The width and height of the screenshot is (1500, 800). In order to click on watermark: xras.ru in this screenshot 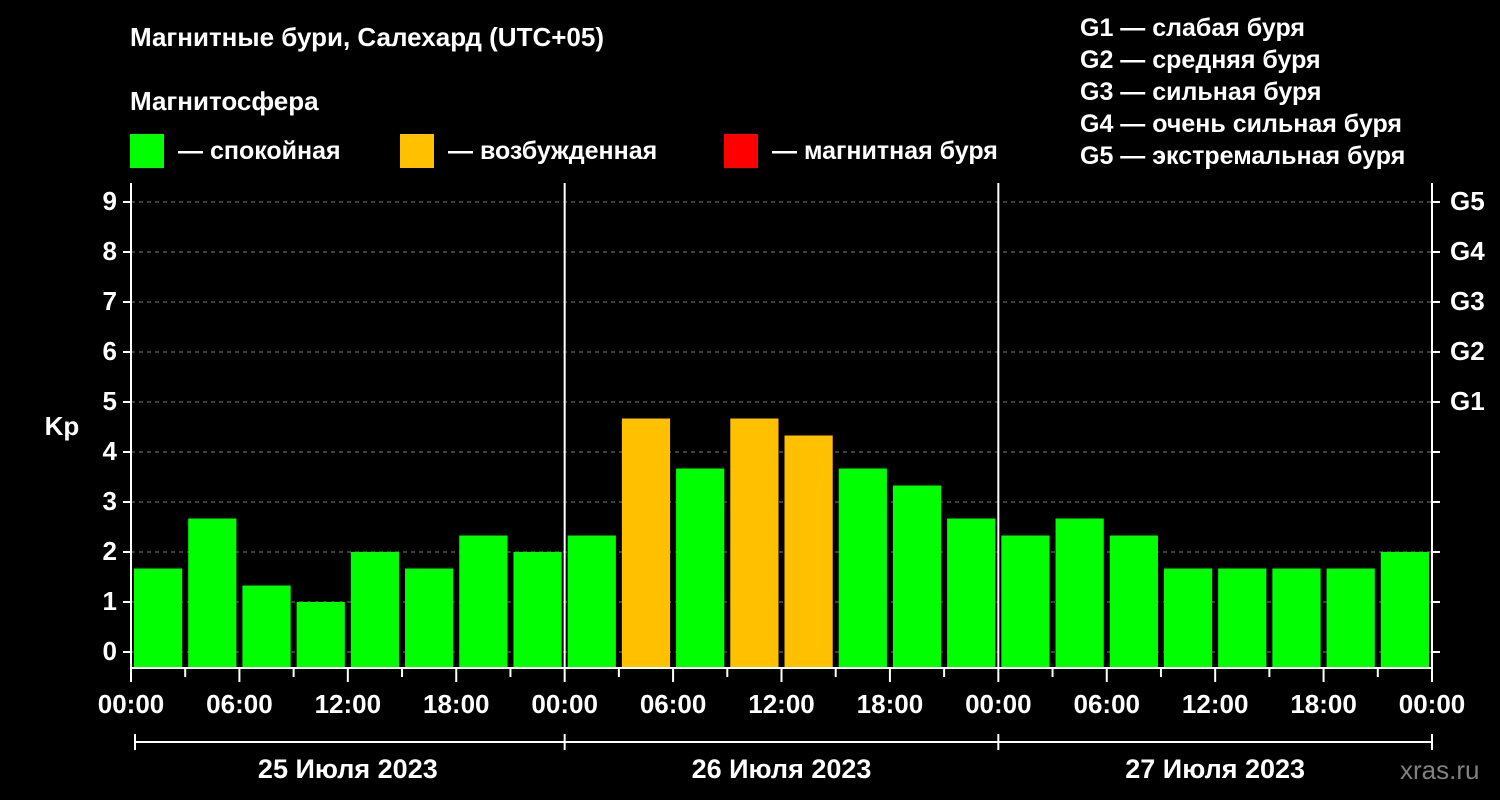, I will do `click(1440, 770)`.